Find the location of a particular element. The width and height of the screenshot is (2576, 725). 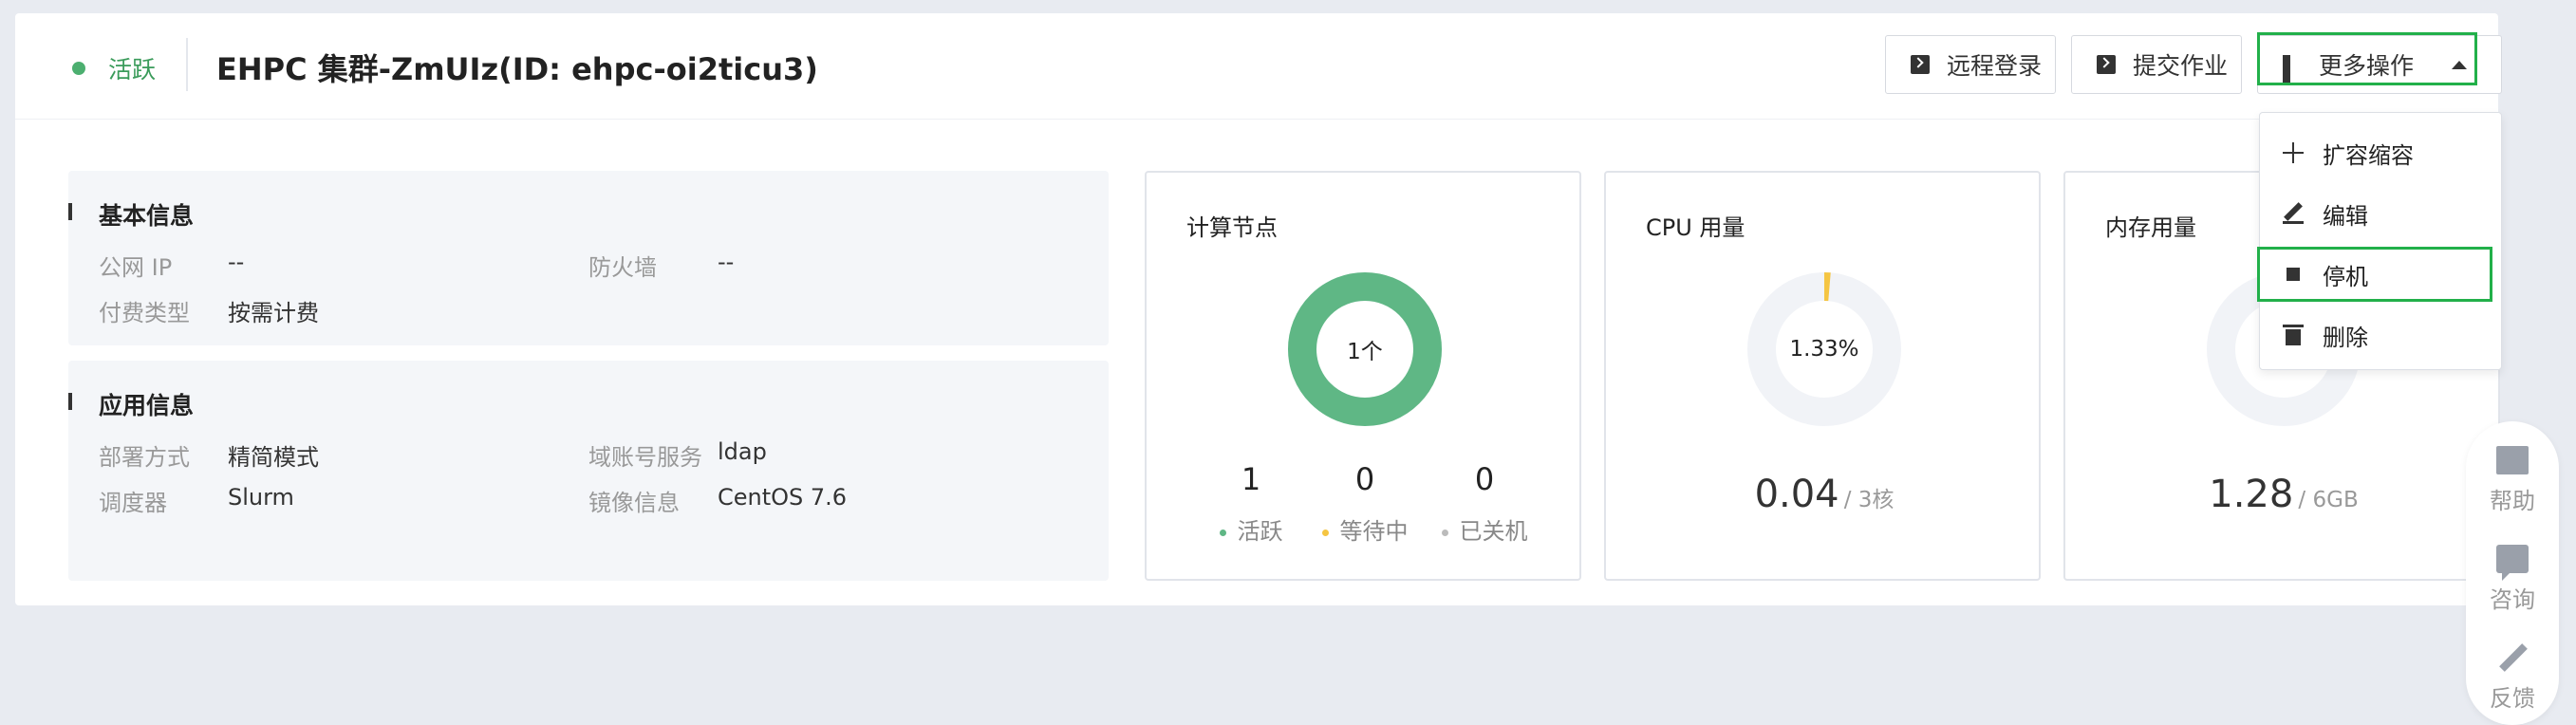

cpu-usage-card: CPU 用量 1.33% 0.04 / 3核 is located at coordinates (1823, 376).